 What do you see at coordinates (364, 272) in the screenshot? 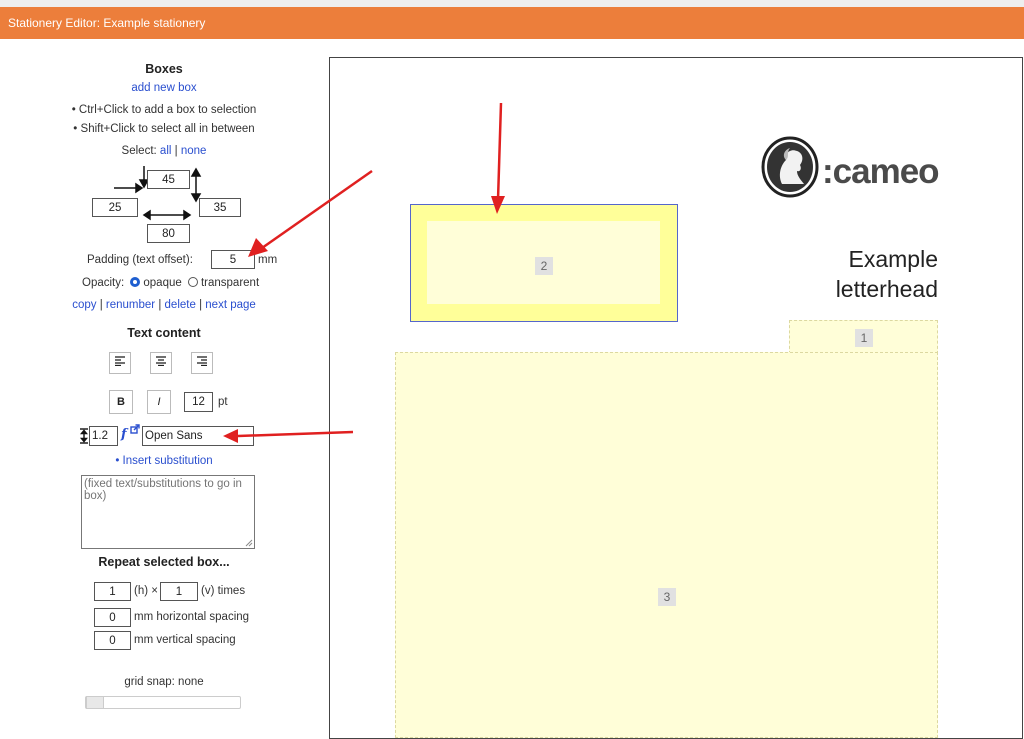
I see `annotation-arrows` at bounding box center [364, 272].